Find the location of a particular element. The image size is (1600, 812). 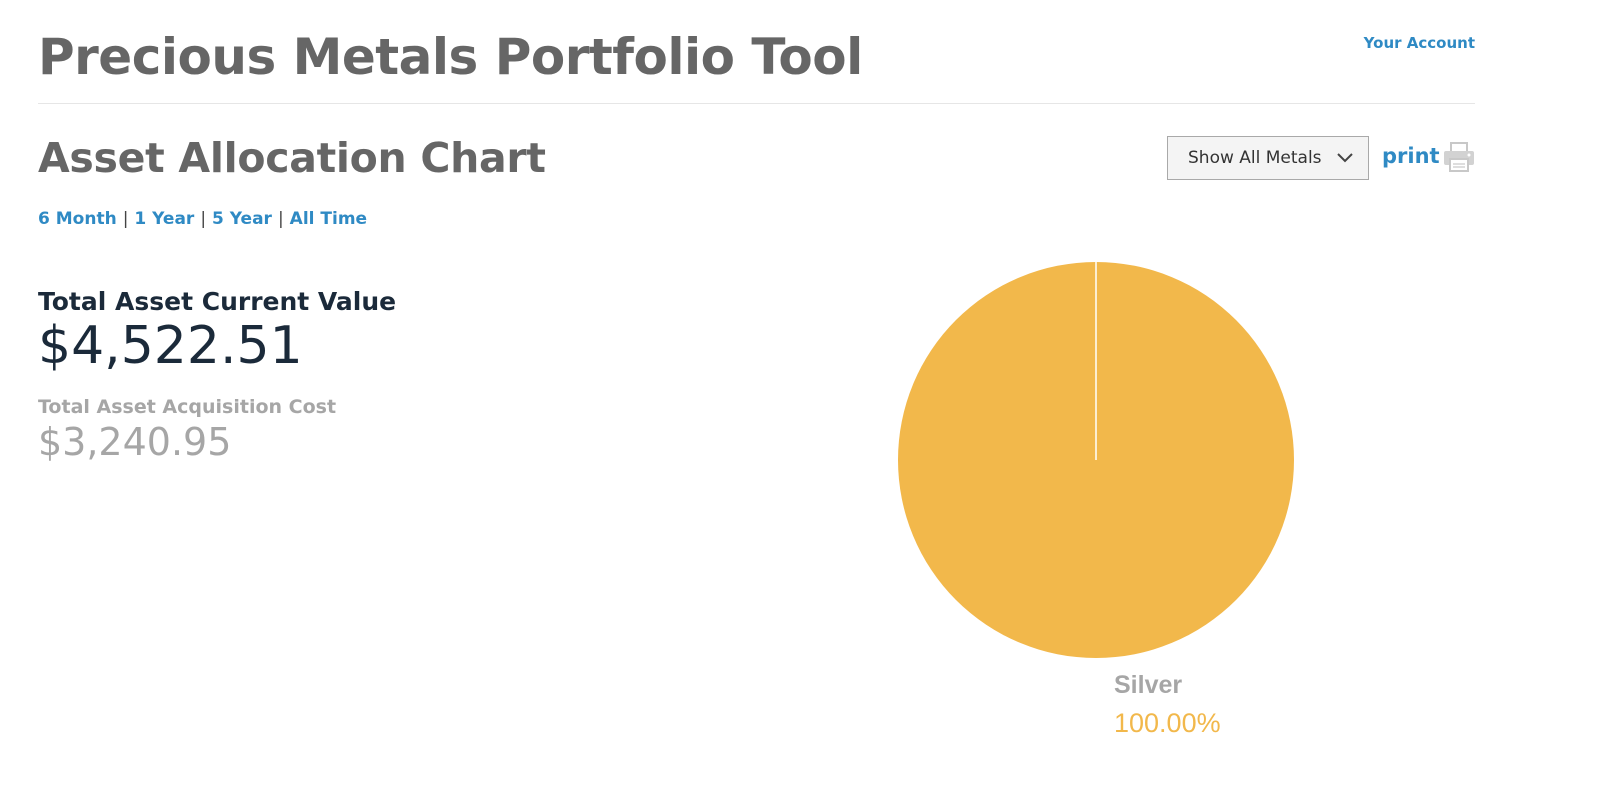

print-link: print is located at coordinates (1411, 156).